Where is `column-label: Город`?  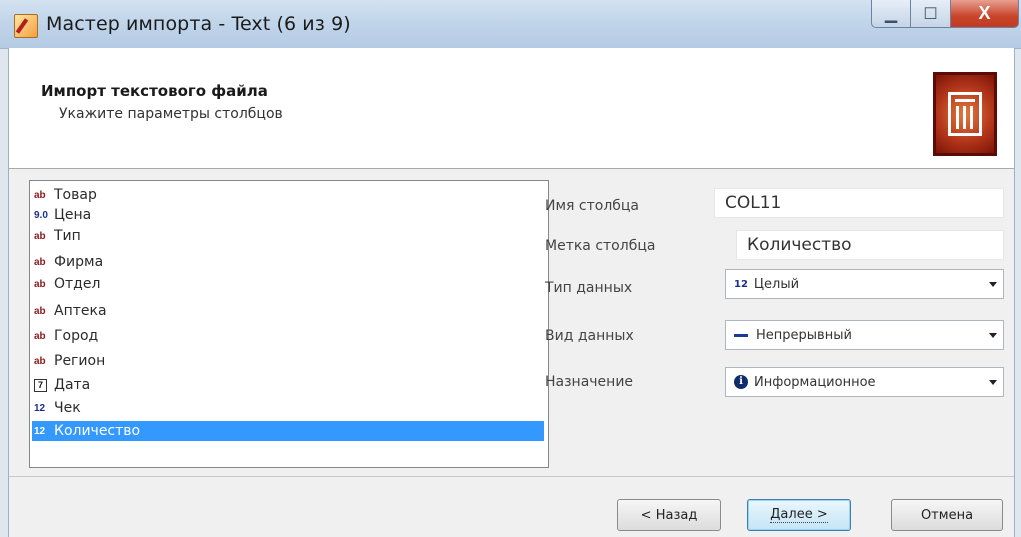
column-label: Город is located at coordinates (76, 336).